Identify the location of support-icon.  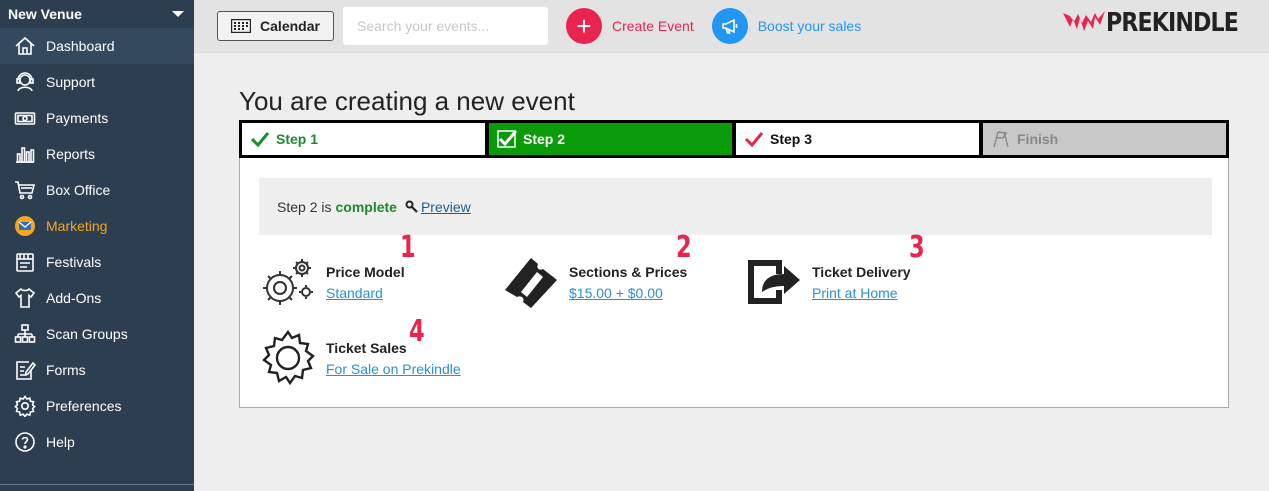
(25, 82).